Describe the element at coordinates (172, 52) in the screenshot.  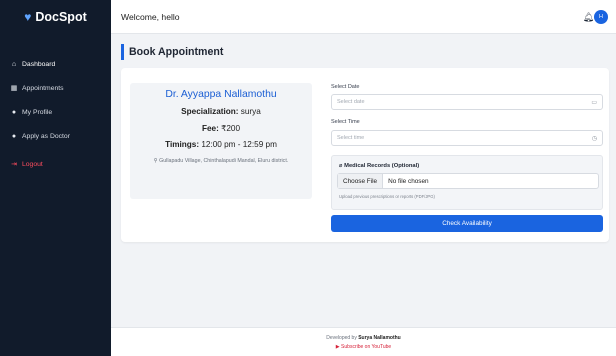
I see `page-title: Book Appointment` at that location.